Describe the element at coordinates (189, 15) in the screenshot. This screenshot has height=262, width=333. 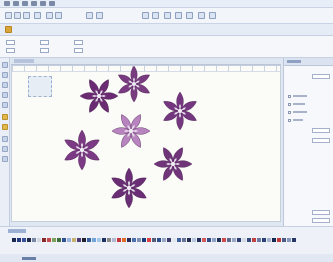
I see `mirror-icon` at that location.